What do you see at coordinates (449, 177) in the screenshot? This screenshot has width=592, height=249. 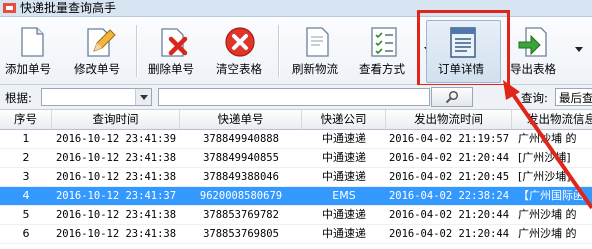 I see `table-cell: 2016-04-02 21:20:45` at bounding box center [449, 177].